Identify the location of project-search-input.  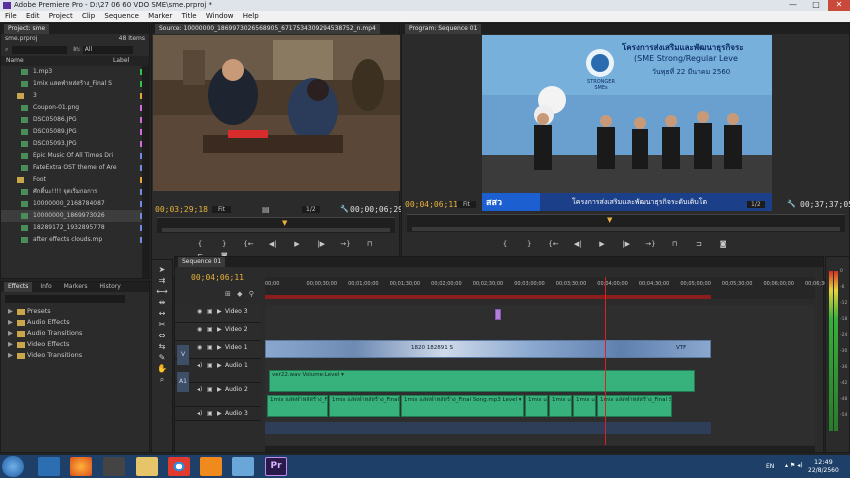
(40, 49).